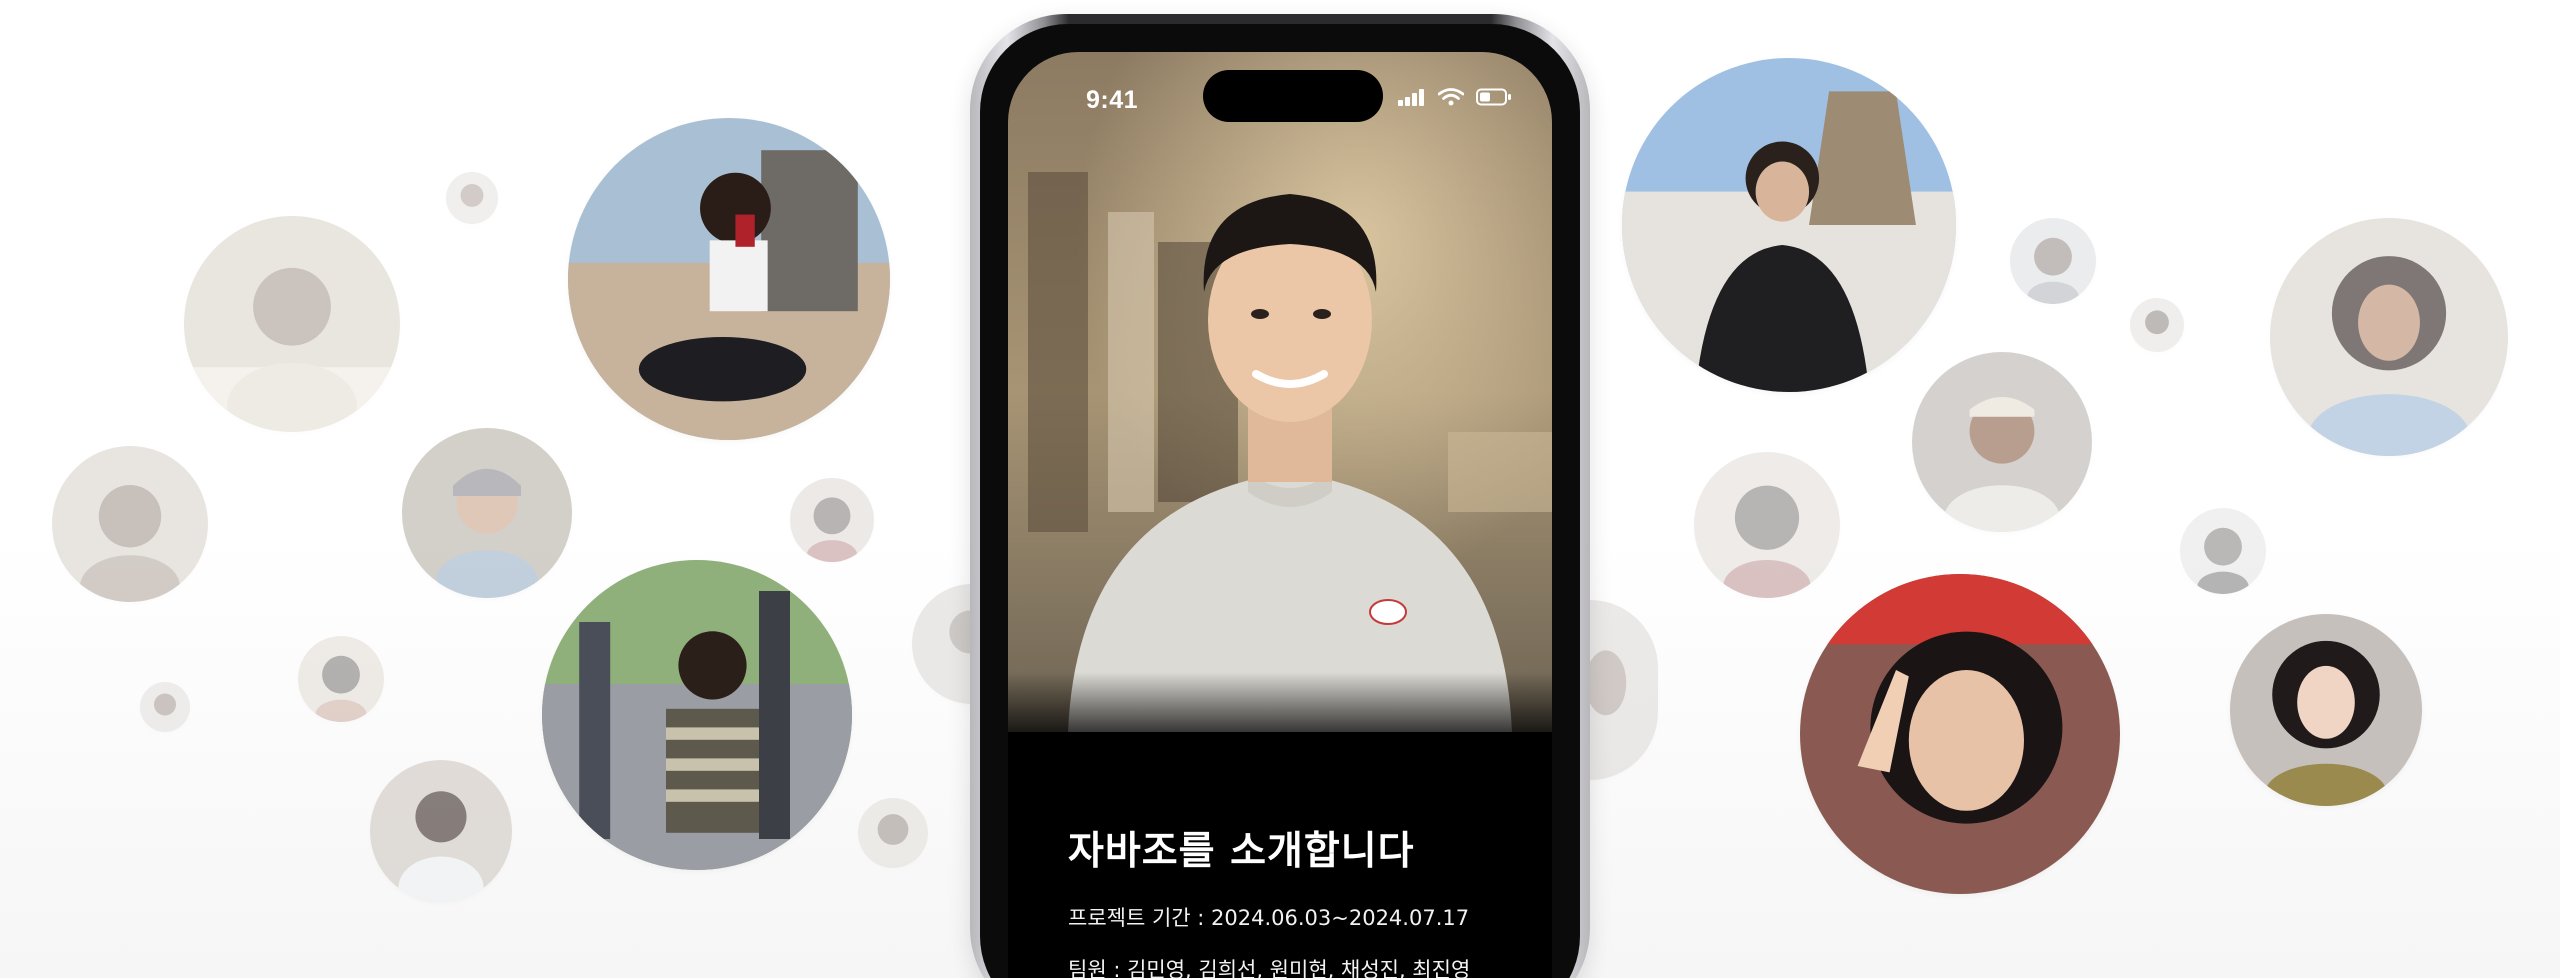  Describe the element at coordinates (1280, 712) in the screenshot. I see `photo-gradient-overlay` at that location.